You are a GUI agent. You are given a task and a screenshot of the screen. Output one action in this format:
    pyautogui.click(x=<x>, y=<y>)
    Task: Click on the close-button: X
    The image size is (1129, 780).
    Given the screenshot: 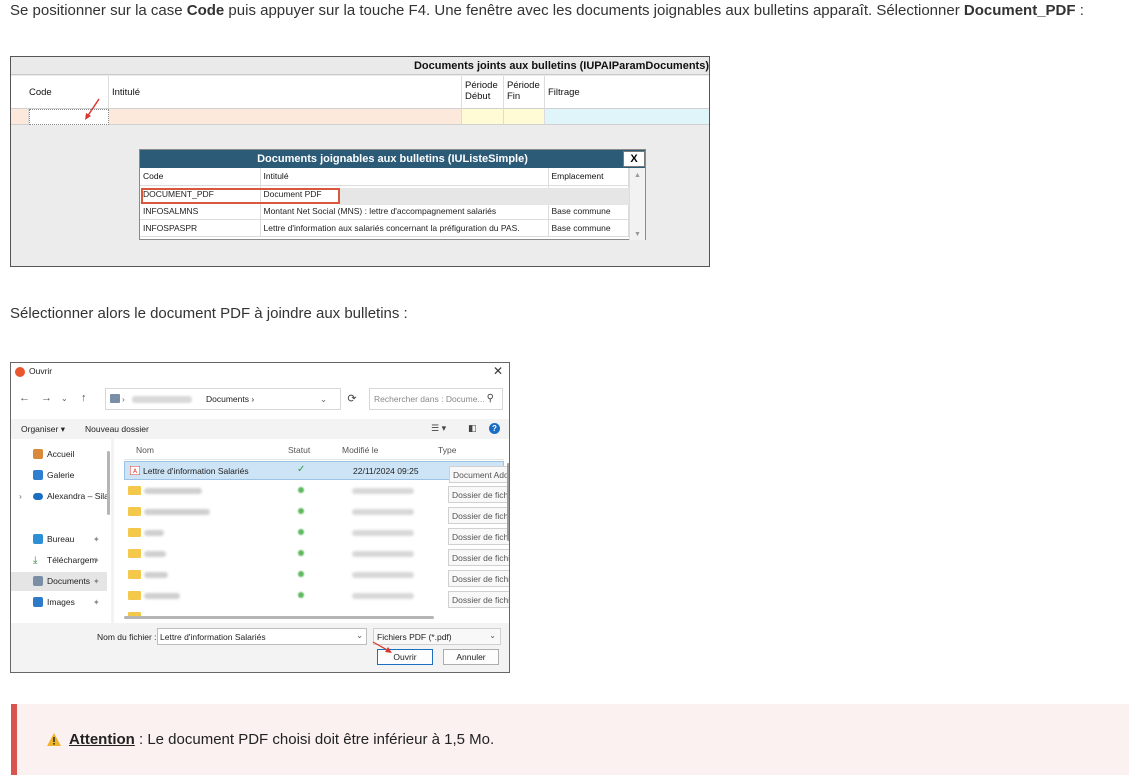 What is the action you would take?
    pyautogui.click(x=634, y=159)
    